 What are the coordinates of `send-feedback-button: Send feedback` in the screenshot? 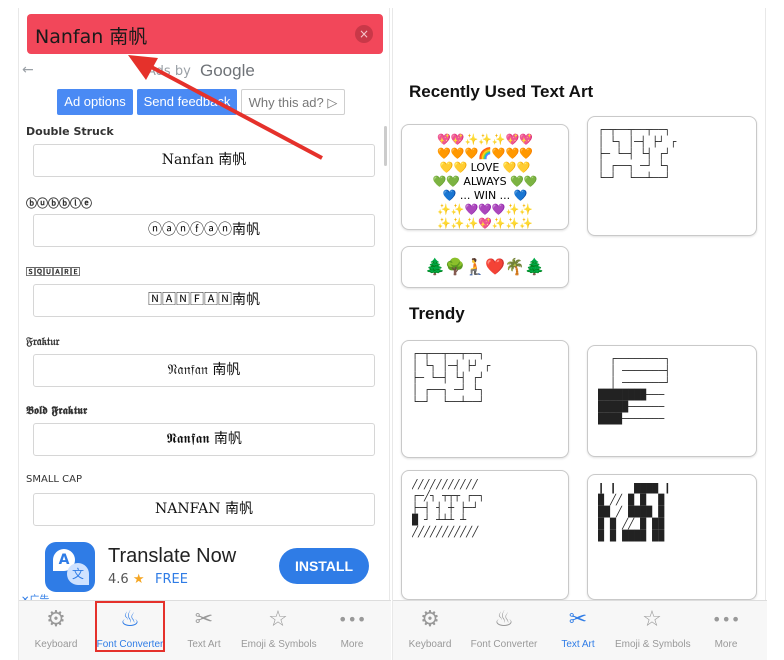 It's located at (187, 102).